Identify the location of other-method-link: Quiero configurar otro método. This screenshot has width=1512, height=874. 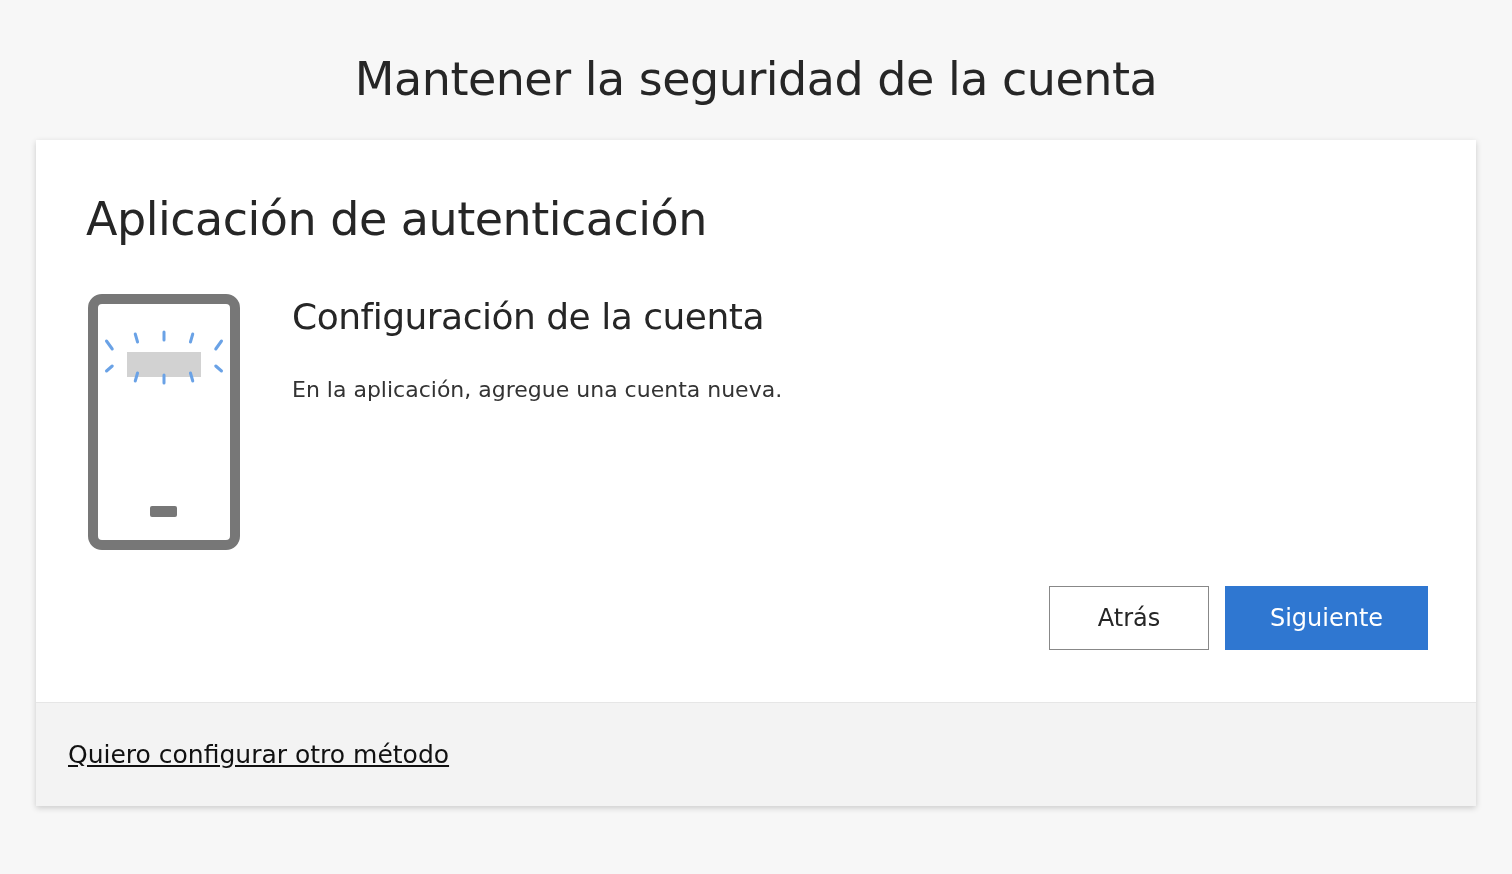
(259, 754).